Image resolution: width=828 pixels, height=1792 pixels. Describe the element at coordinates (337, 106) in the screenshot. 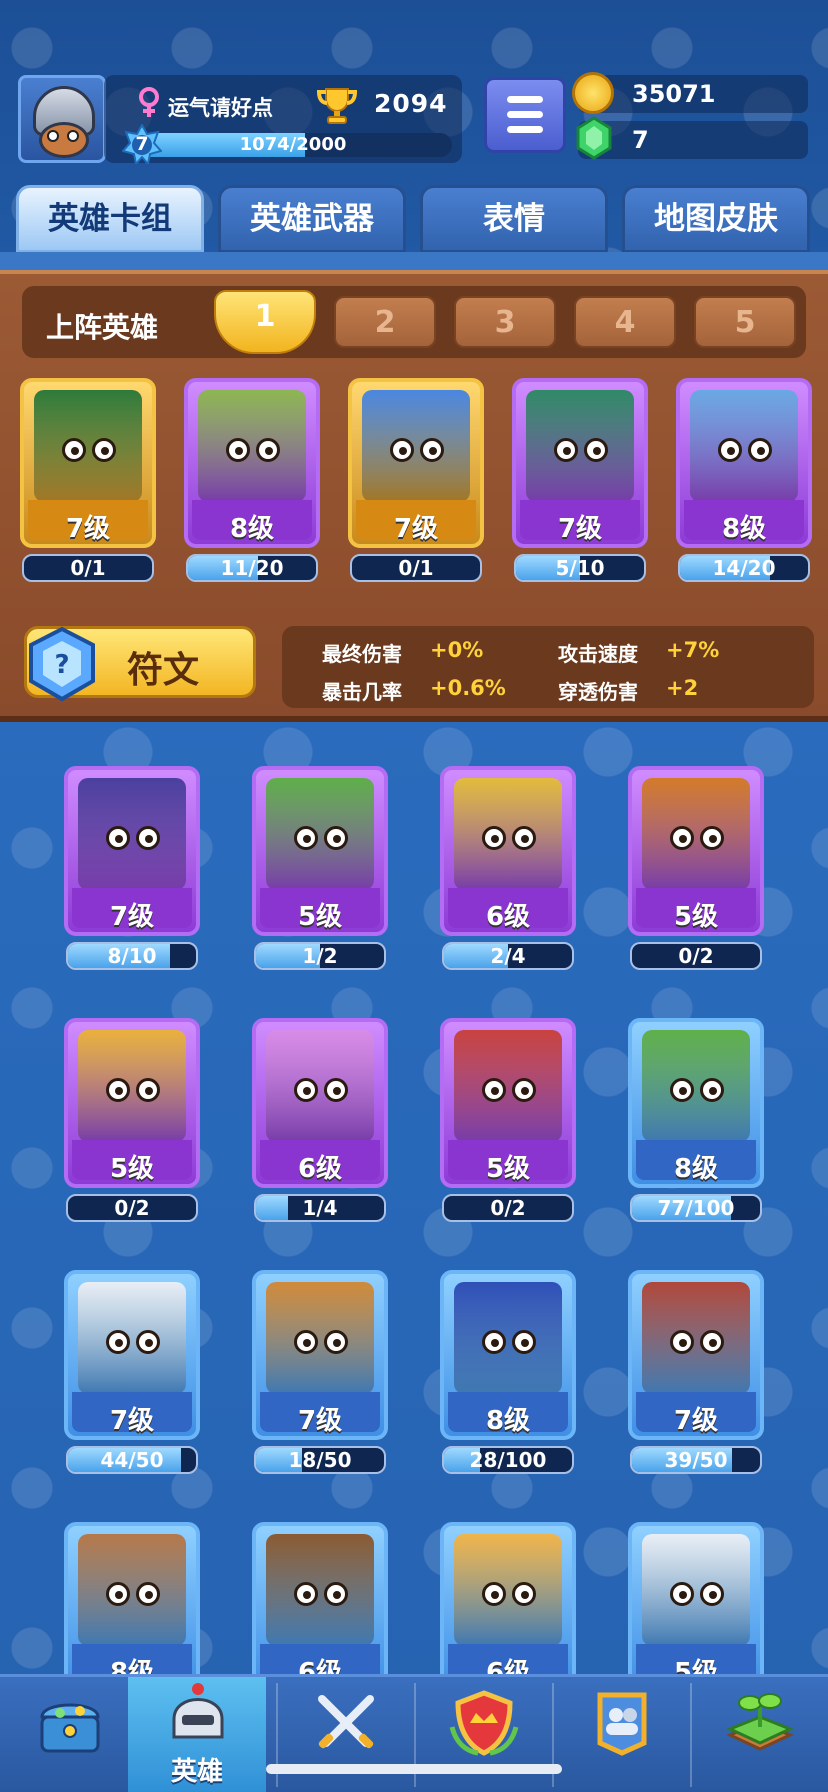

I see `trophy-icon` at that location.